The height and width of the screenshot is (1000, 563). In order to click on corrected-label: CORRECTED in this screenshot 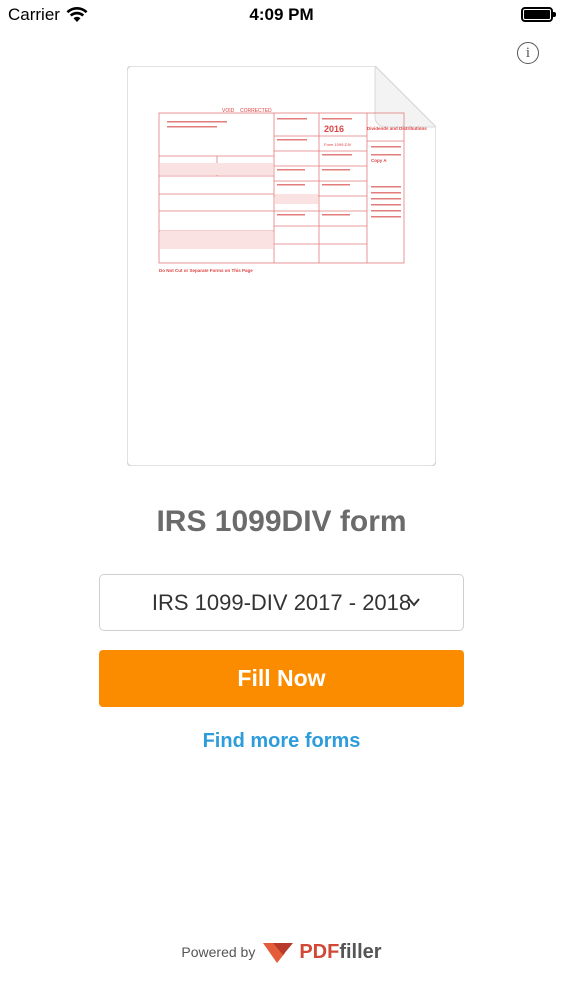, I will do `click(256, 111)`.